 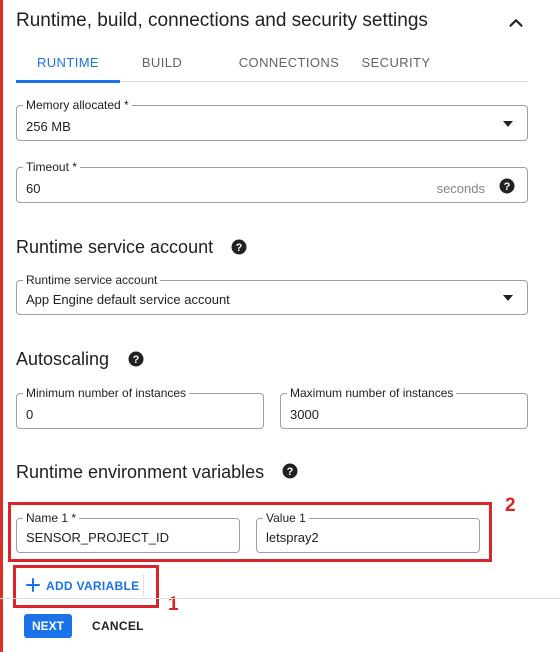 I want to click on annotation-number-2: 2, so click(x=510, y=505).